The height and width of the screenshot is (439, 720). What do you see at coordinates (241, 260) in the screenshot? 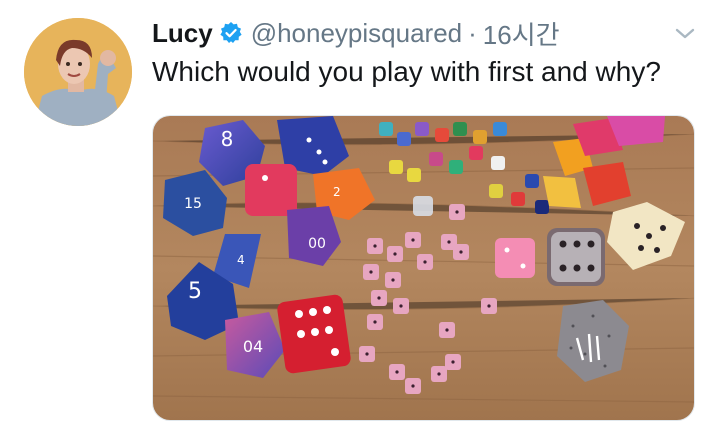
I see `d4-number: 4` at bounding box center [241, 260].